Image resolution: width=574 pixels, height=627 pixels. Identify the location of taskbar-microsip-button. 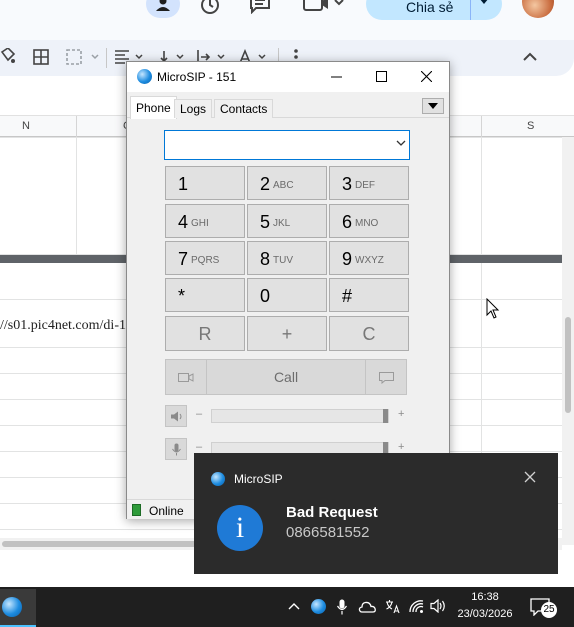
(18, 608).